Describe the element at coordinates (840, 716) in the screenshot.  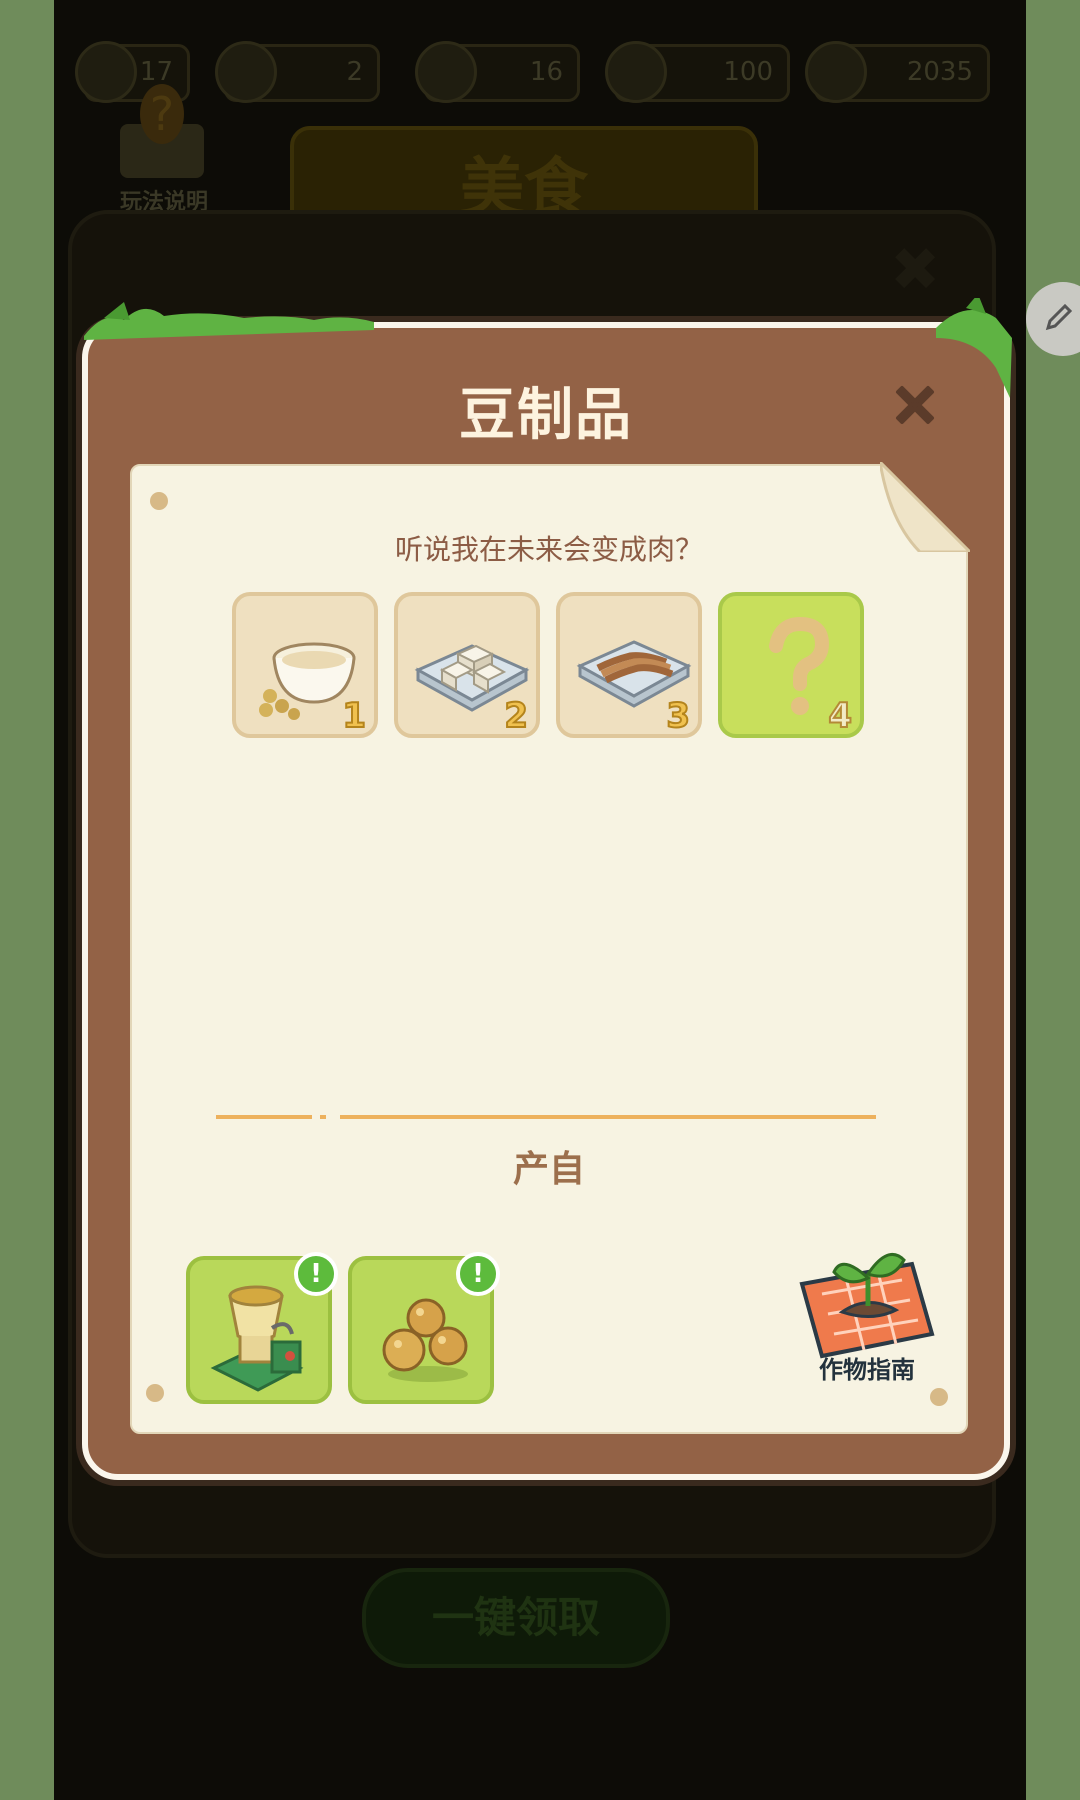
I see `product-number: 4` at that location.